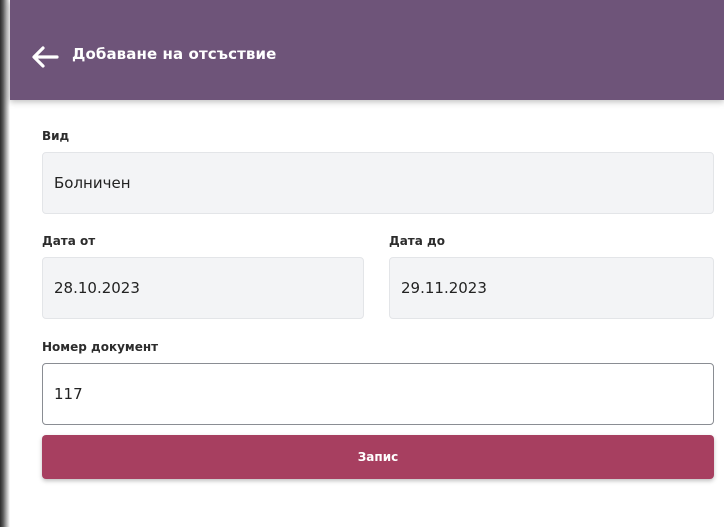 This screenshot has height=527, width=724. I want to click on date-from-value: 28.10.2023, so click(97, 288).